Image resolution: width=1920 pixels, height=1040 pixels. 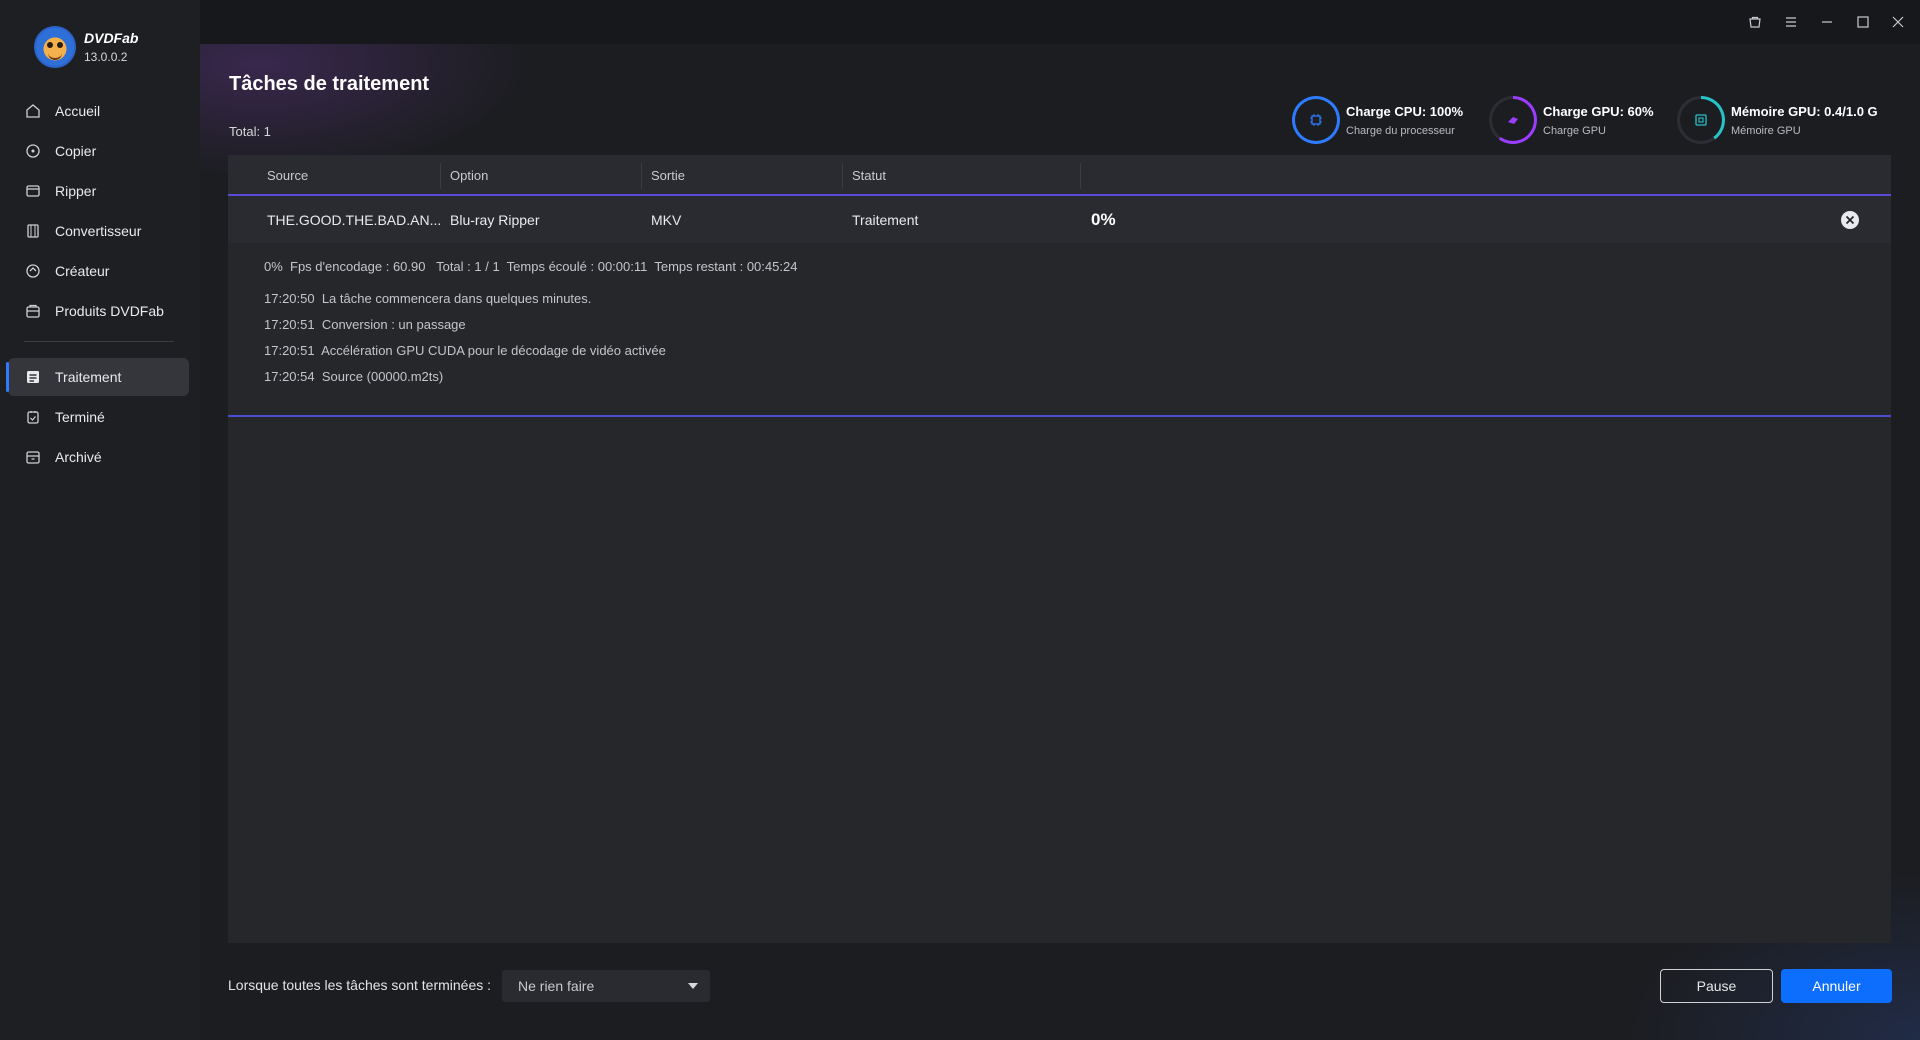 What do you see at coordinates (76, 191) in the screenshot?
I see `sidebar-item-label: Ripper` at bounding box center [76, 191].